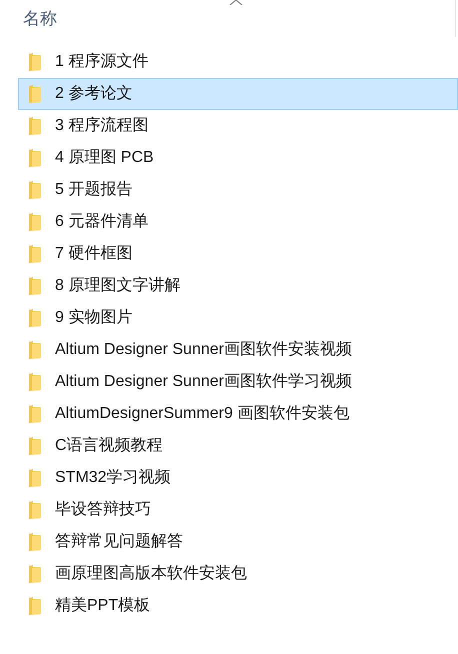 The image size is (458, 654). I want to click on folder-row: Altium Designer Sunner画图软件学习视频, so click(238, 382).